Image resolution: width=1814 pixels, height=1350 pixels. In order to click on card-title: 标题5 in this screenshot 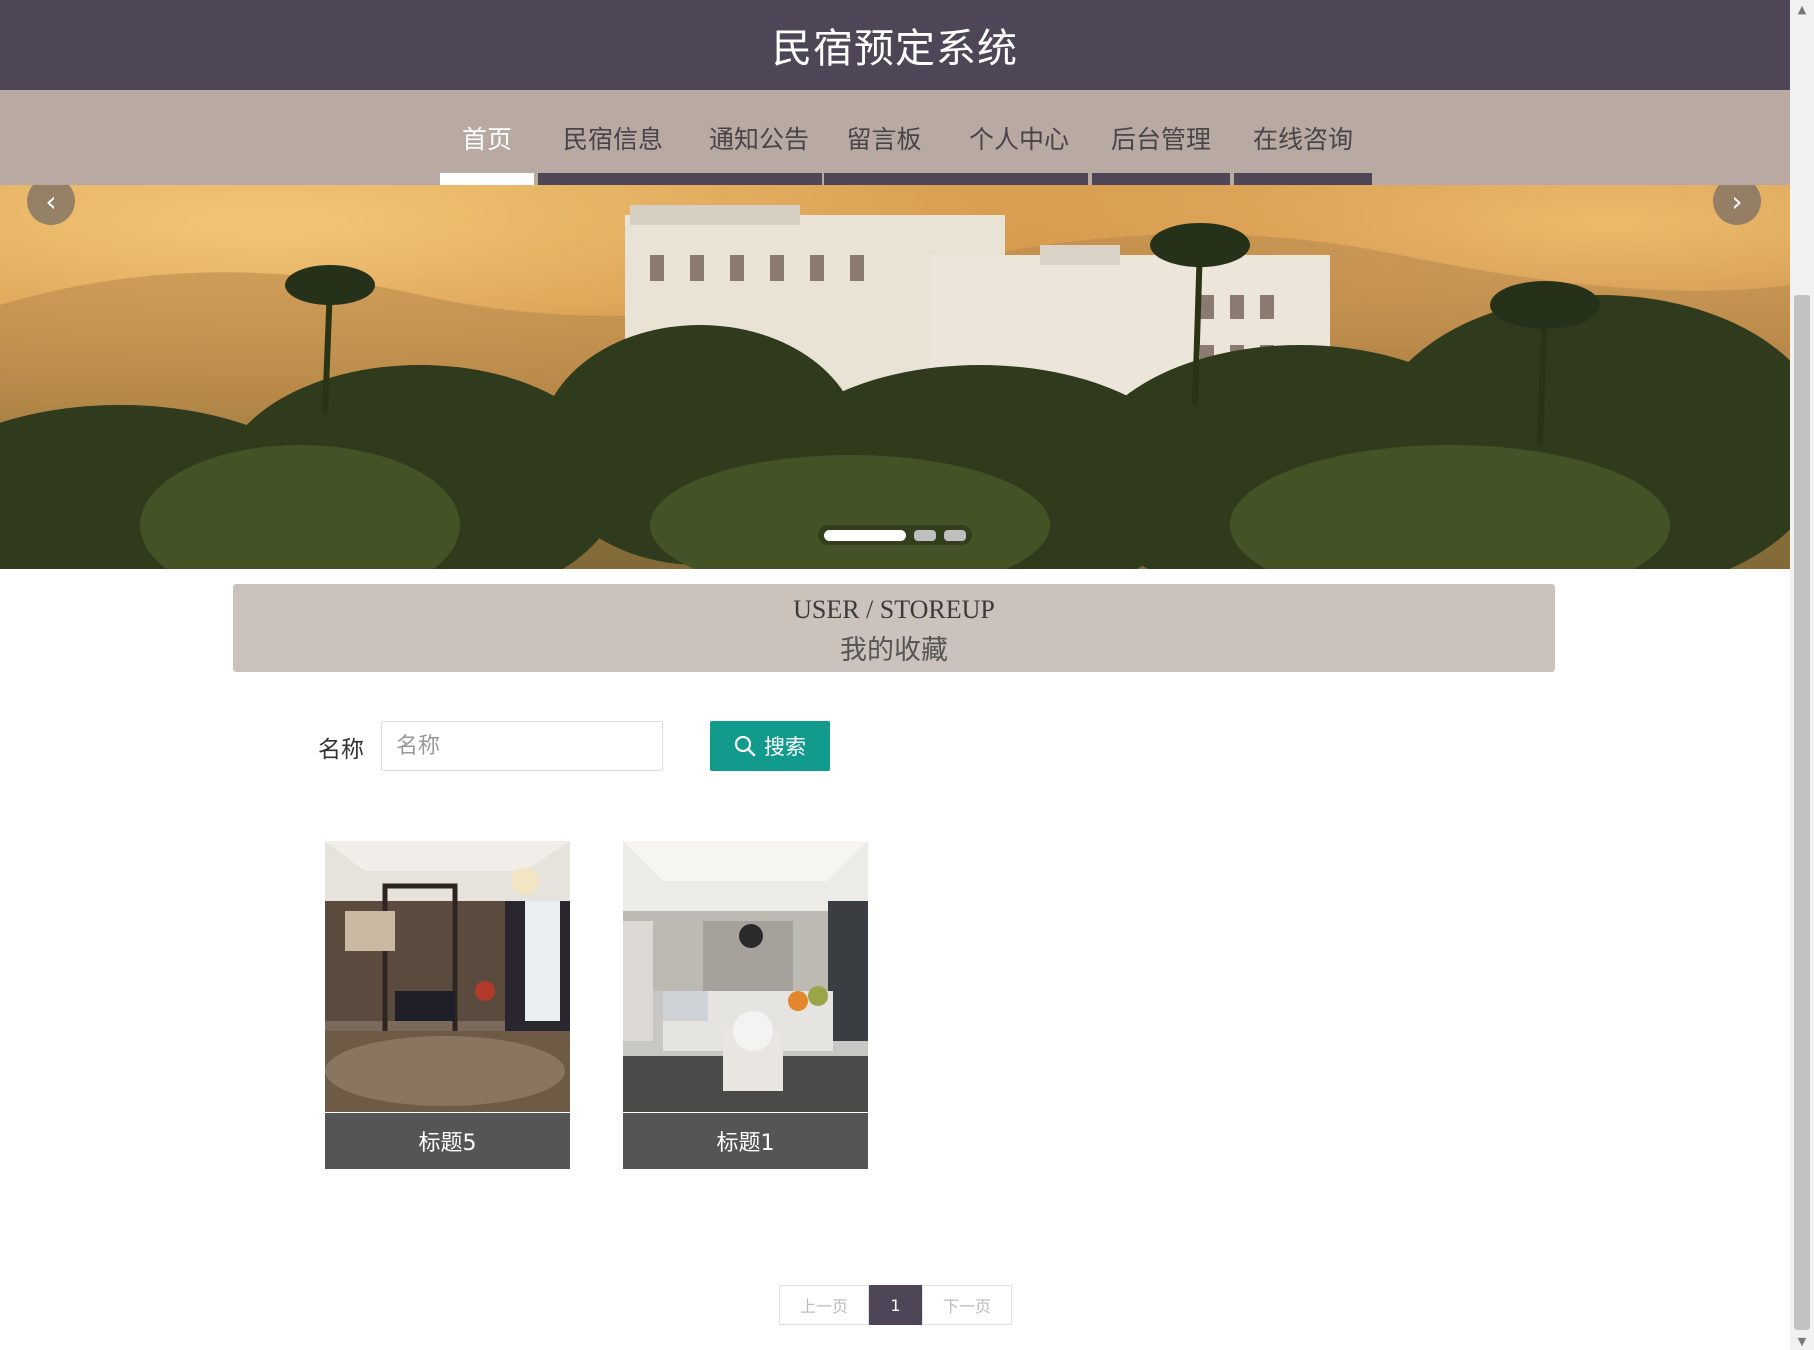, I will do `click(447, 1141)`.